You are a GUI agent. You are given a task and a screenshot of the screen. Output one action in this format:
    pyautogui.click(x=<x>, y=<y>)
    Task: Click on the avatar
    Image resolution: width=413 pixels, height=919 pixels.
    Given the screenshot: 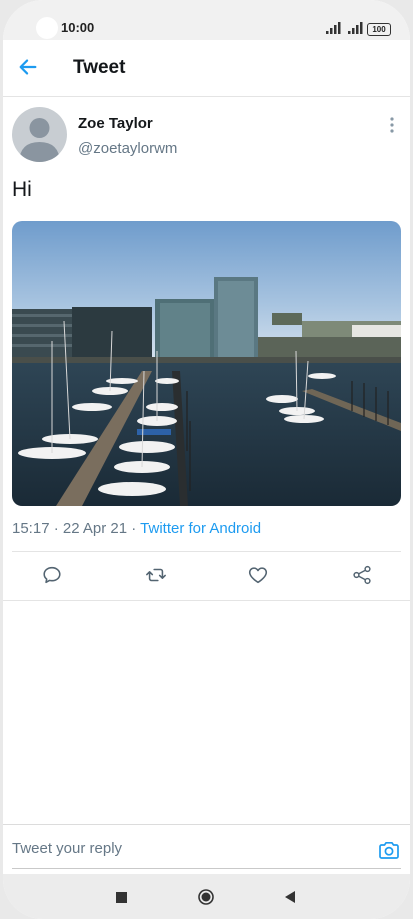 What is the action you would take?
    pyautogui.click(x=39, y=134)
    